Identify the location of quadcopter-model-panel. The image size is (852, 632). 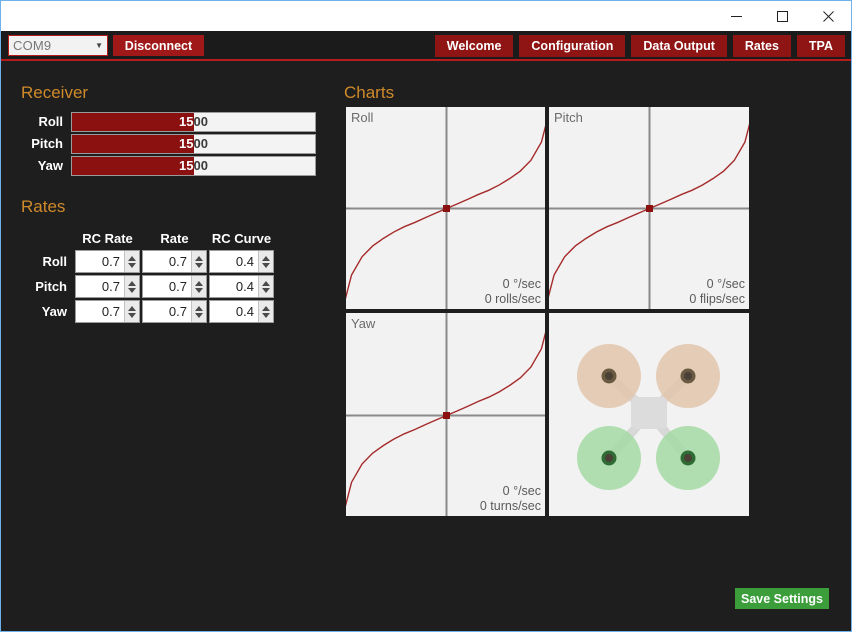
(649, 414).